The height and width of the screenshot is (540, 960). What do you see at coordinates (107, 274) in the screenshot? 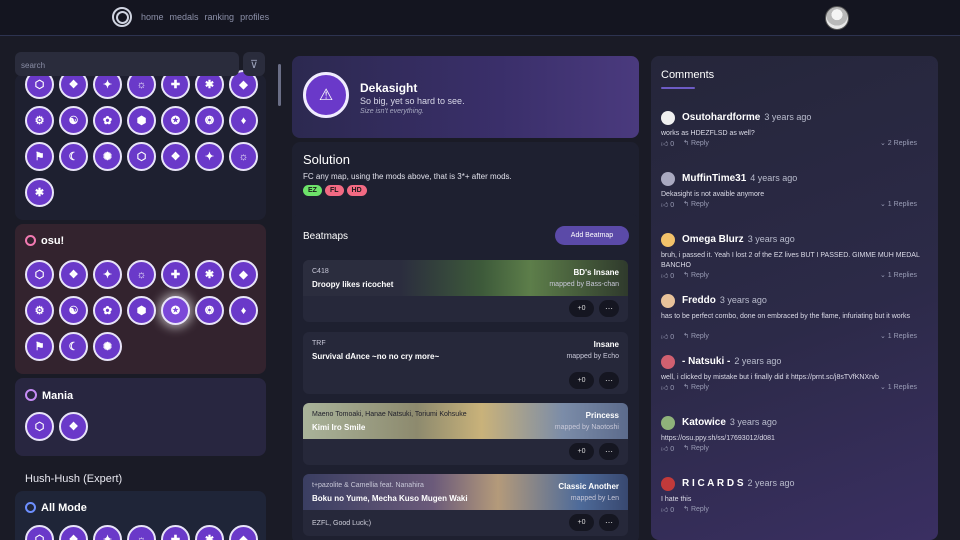
I see `osu-medal-icon: ✦` at bounding box center [107, 274].